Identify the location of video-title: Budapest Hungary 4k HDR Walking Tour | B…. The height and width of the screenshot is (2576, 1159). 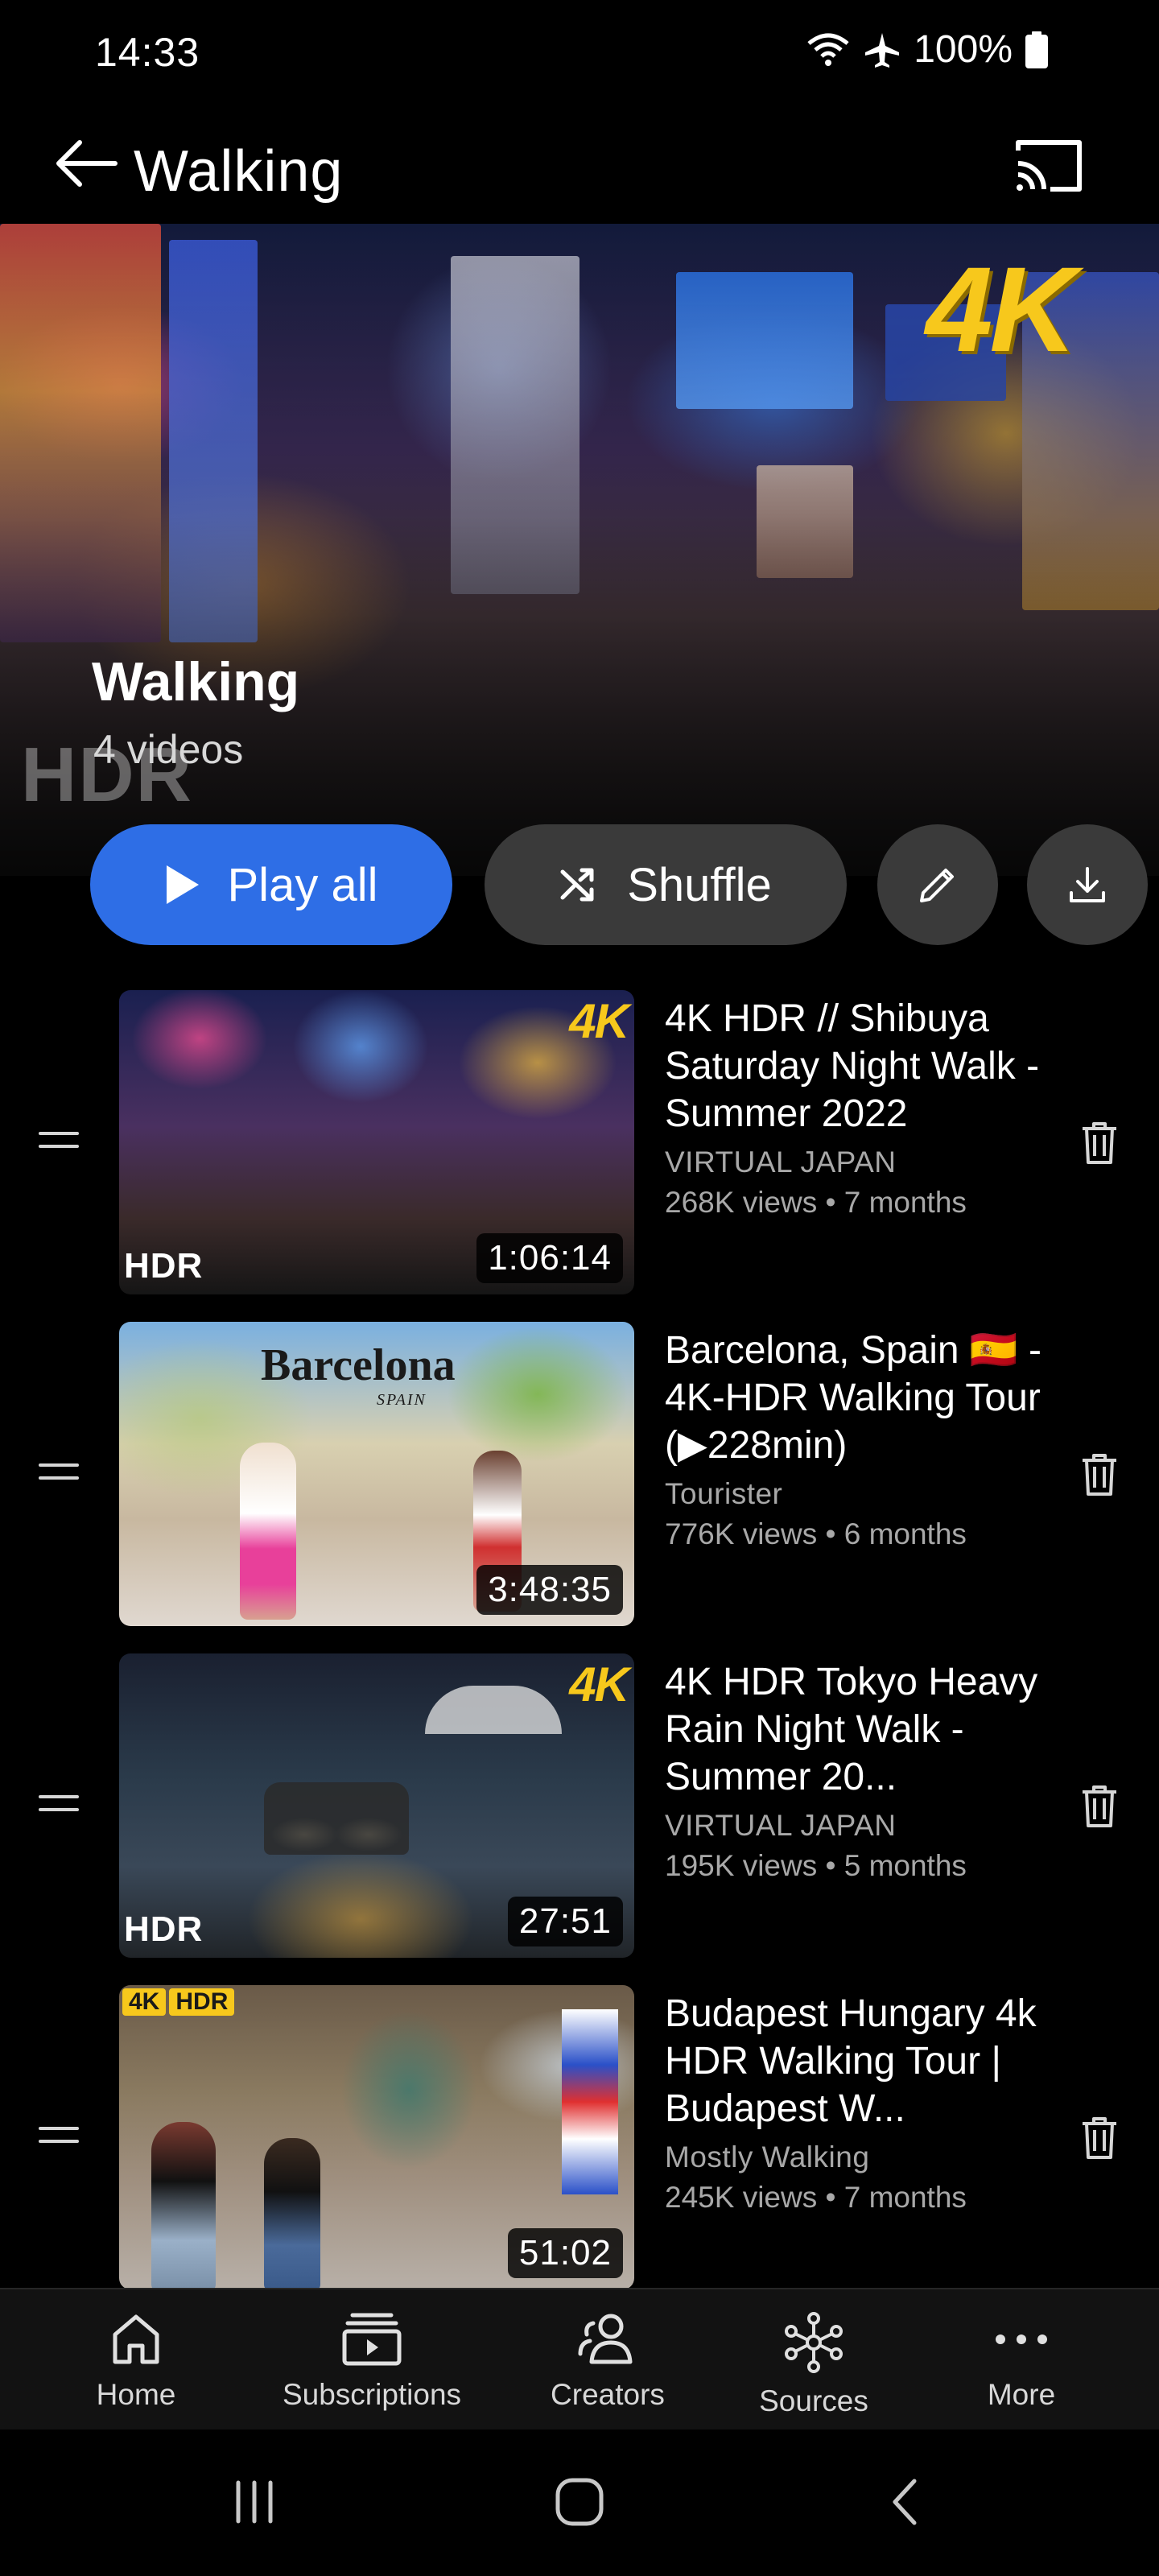
(851, 2061).